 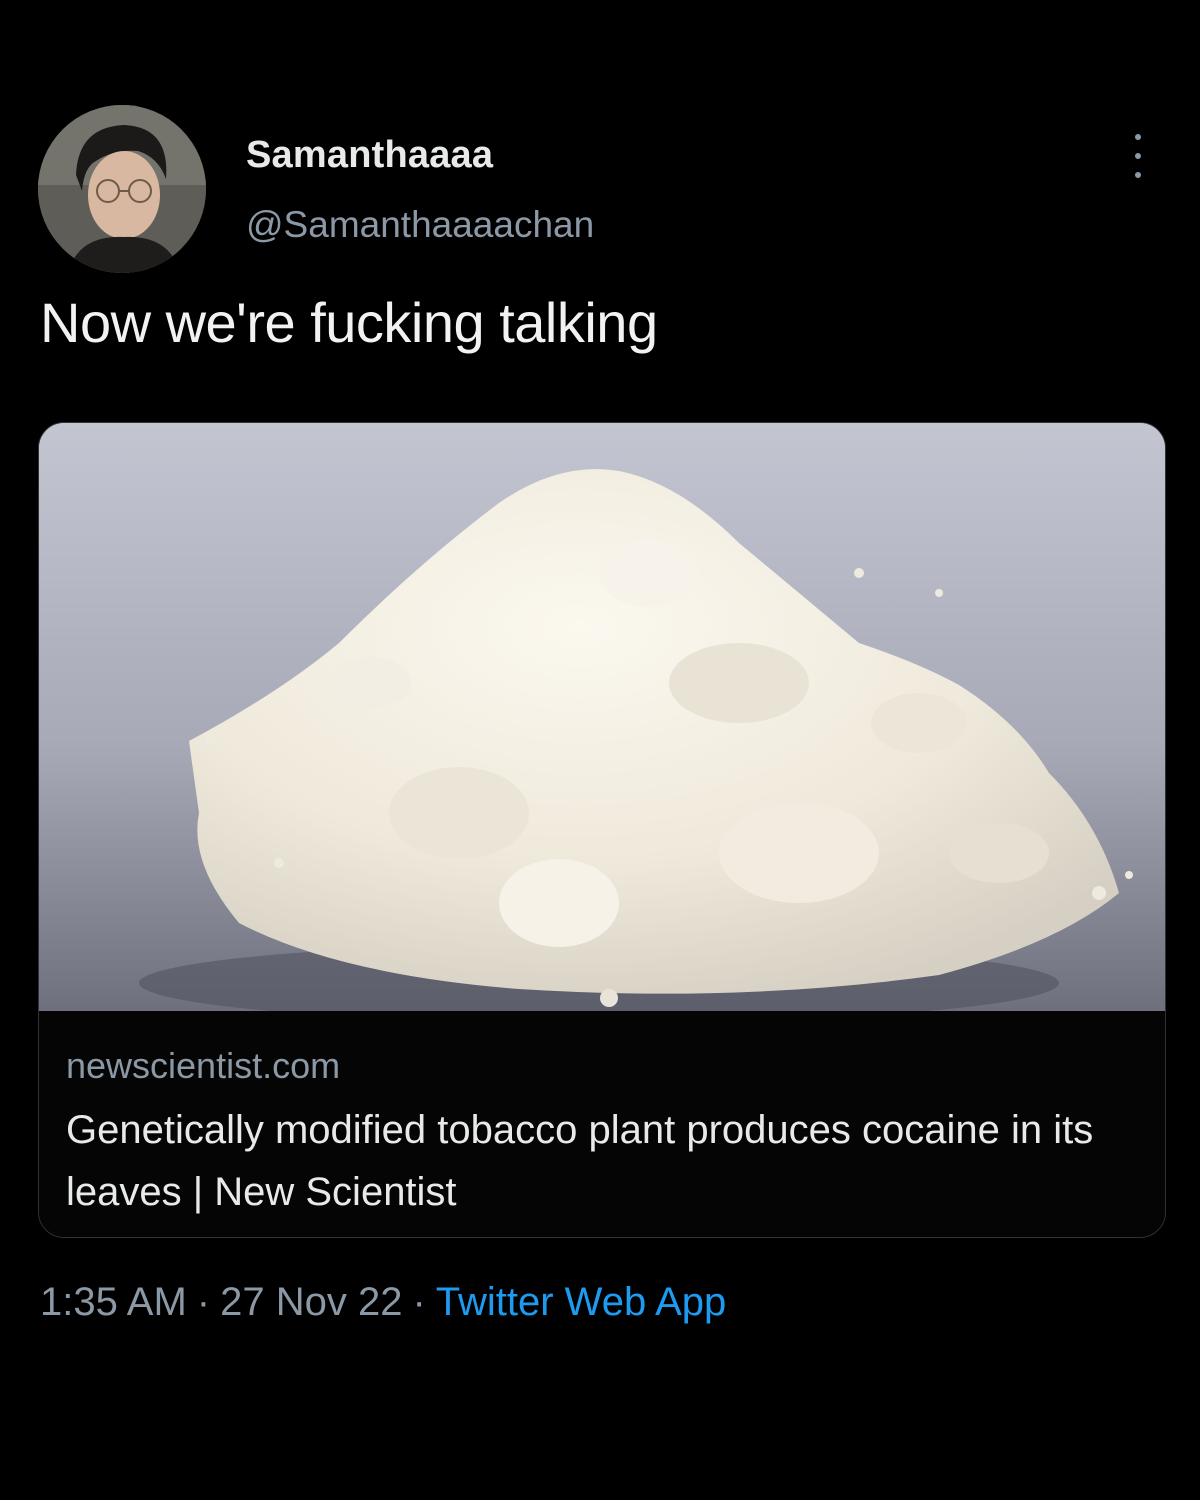 What do you see at coordinates (203, 1065) in the screenshot?
I see `link-card-domain: newscientist.com` at bounding box center [203, 1065].